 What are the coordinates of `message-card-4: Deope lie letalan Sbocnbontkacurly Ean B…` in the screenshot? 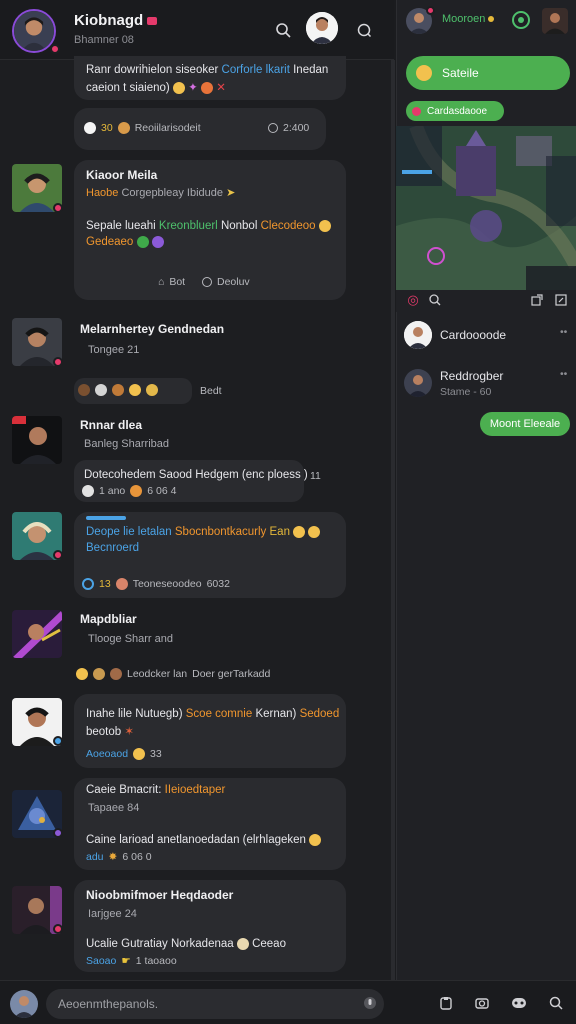 It's located at (210, 555).